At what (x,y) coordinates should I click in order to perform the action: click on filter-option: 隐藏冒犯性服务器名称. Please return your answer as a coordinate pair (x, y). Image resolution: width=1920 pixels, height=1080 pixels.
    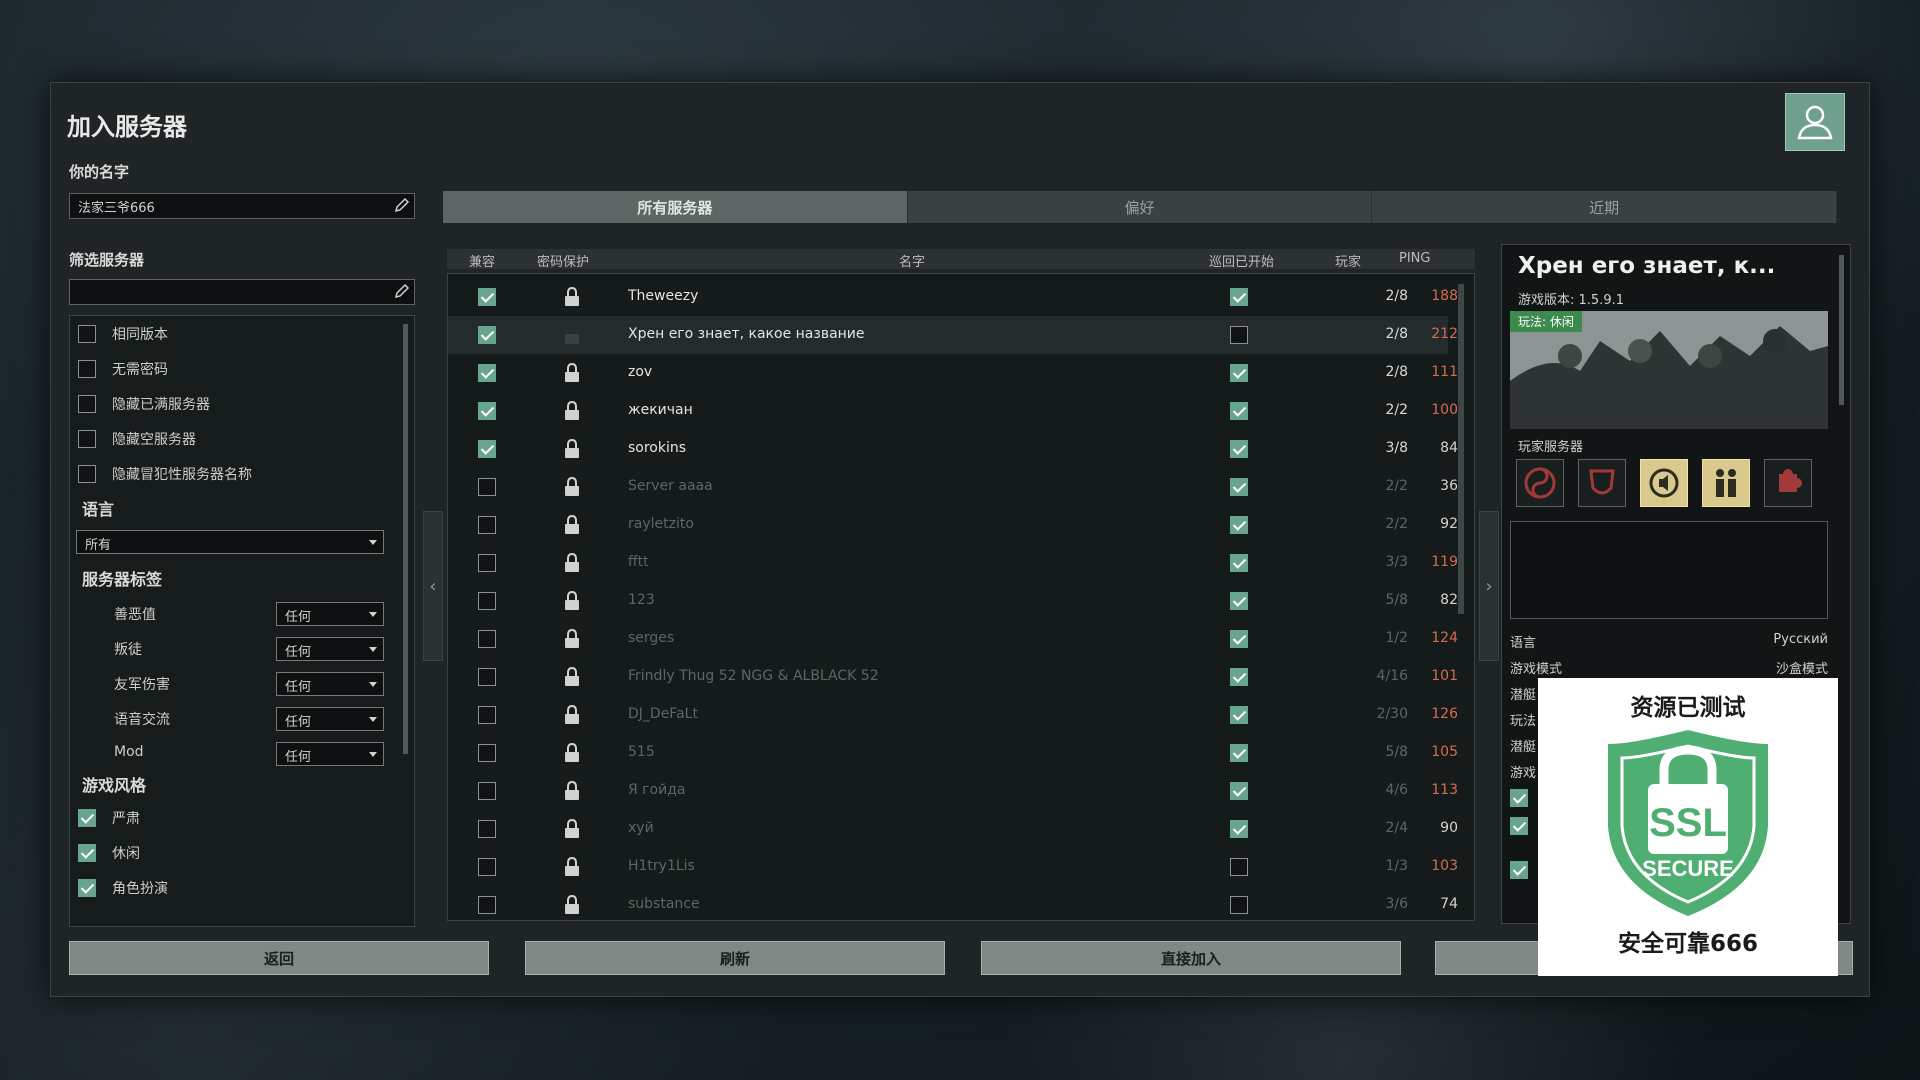
    Looking at the image, I should click on (165, 474).